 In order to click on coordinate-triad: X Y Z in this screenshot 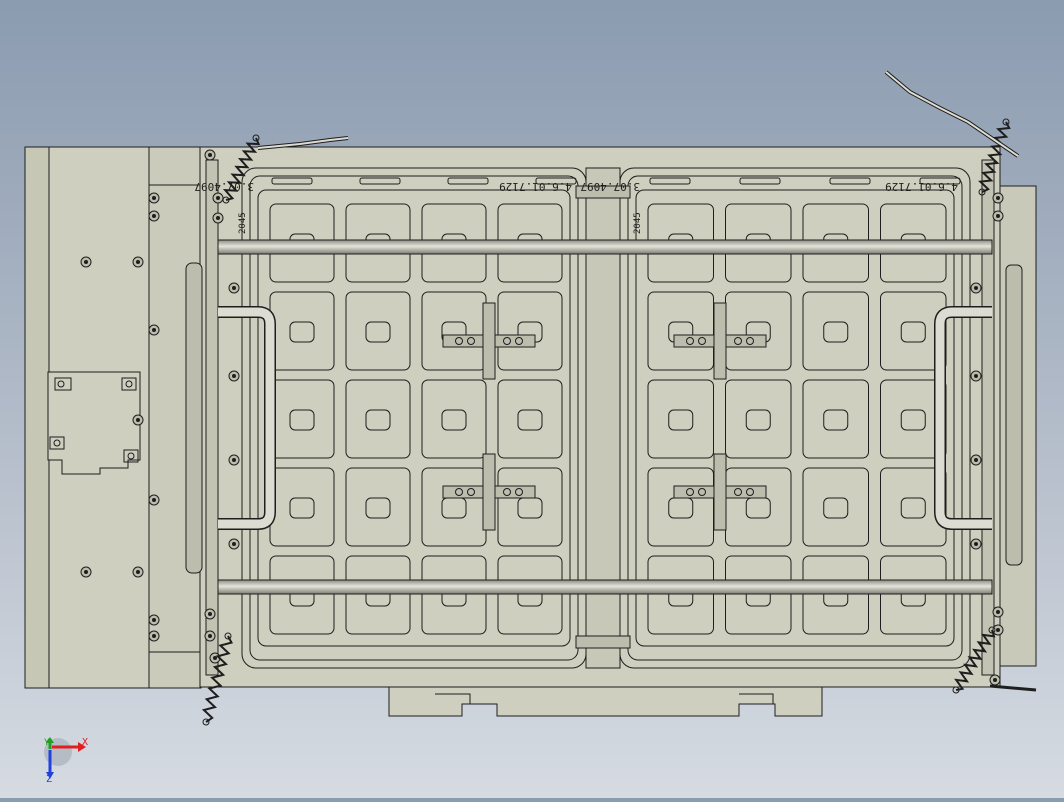, I will do `click(66, 761)`.